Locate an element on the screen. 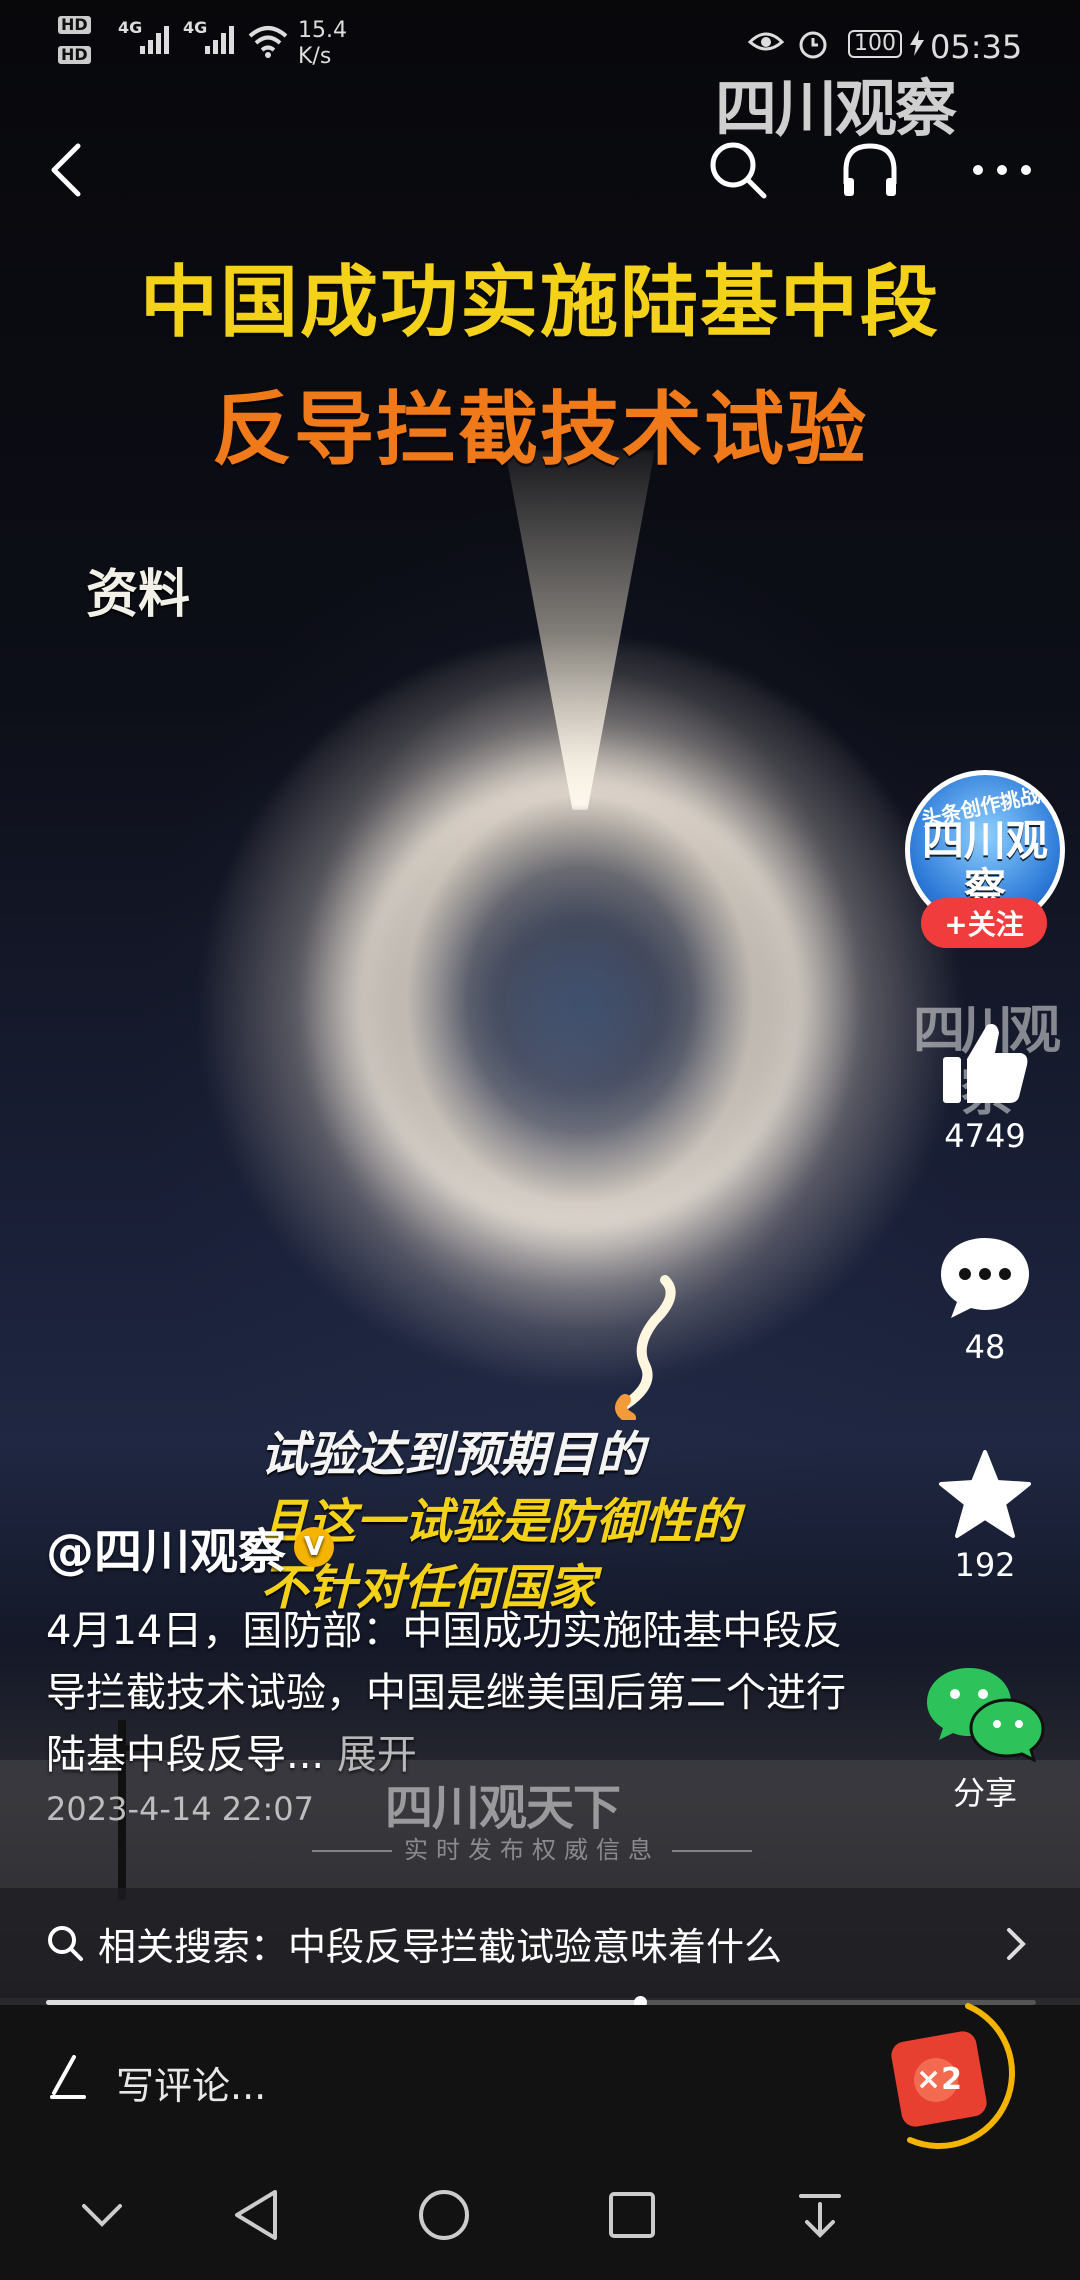 The image size is (1080, 2280). eye-comfort-icon is located at coordinates (766, 41).